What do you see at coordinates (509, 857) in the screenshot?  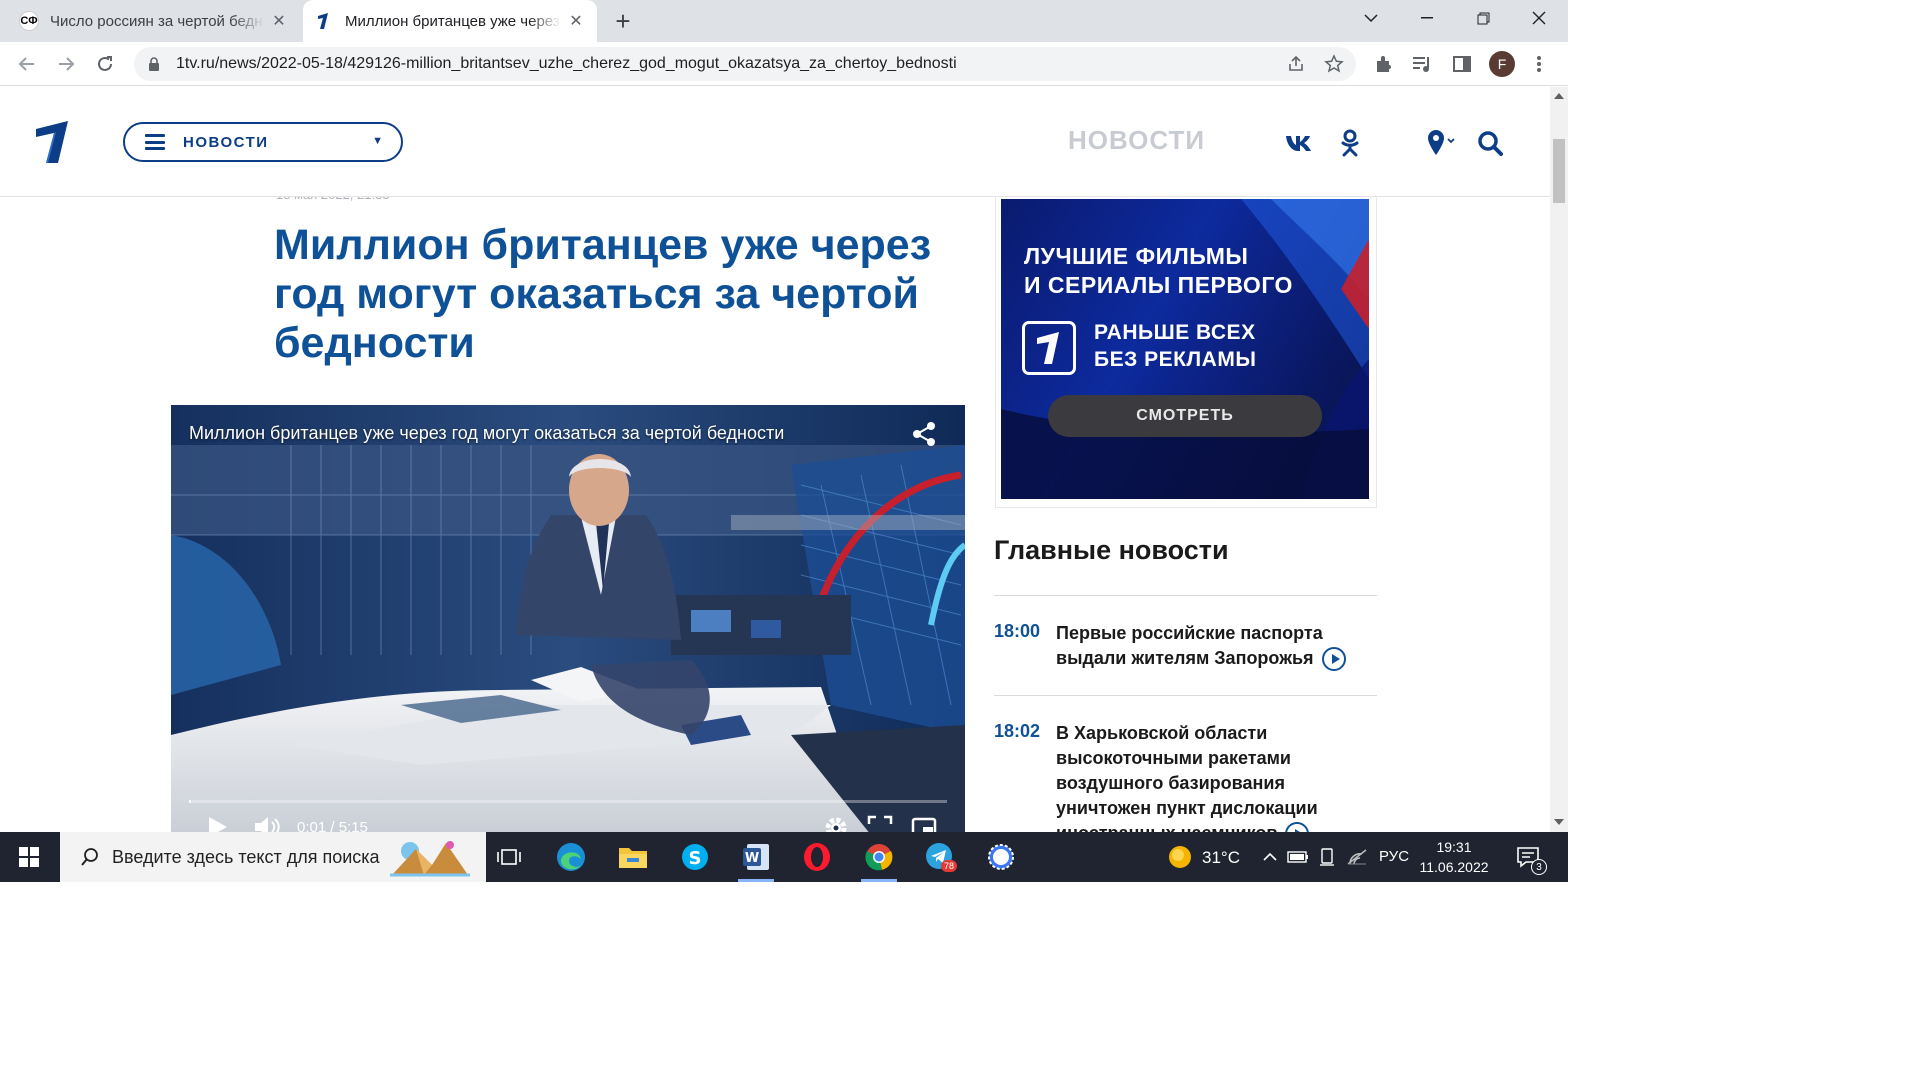 I see `task-view-icon` at bounding box center [509, 857].